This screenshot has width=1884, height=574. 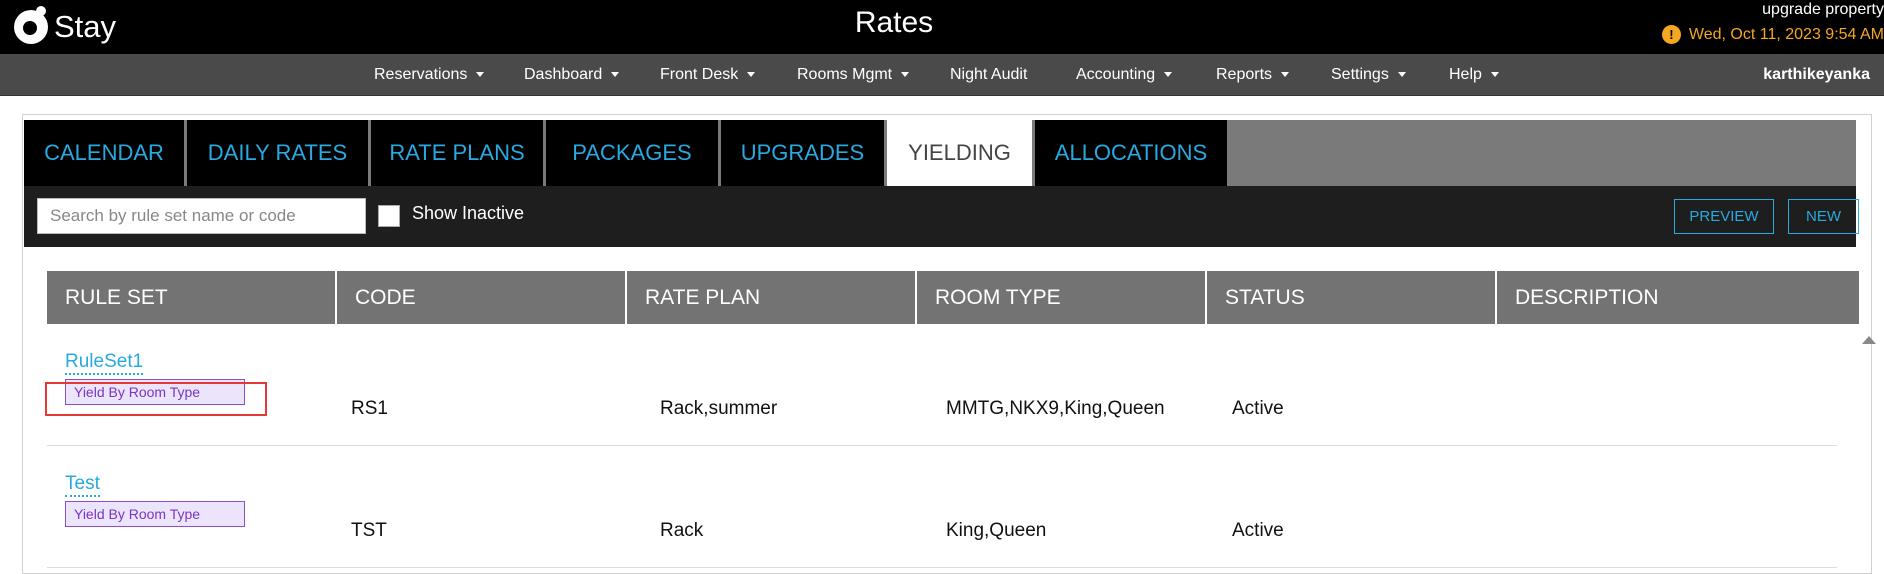 What do you see at coordinates (1360, 74) in the screenshot?
I see `nav-label: Settings` at bounding box center [1360, 74].